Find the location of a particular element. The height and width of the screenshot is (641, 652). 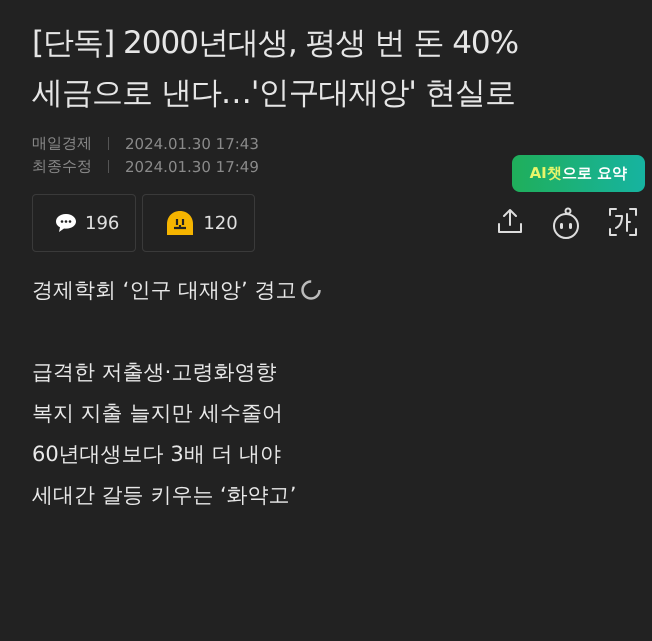

headline: [단독] 2000년대생, 평생 번 돈 40% is located at coordinates (276, 43).